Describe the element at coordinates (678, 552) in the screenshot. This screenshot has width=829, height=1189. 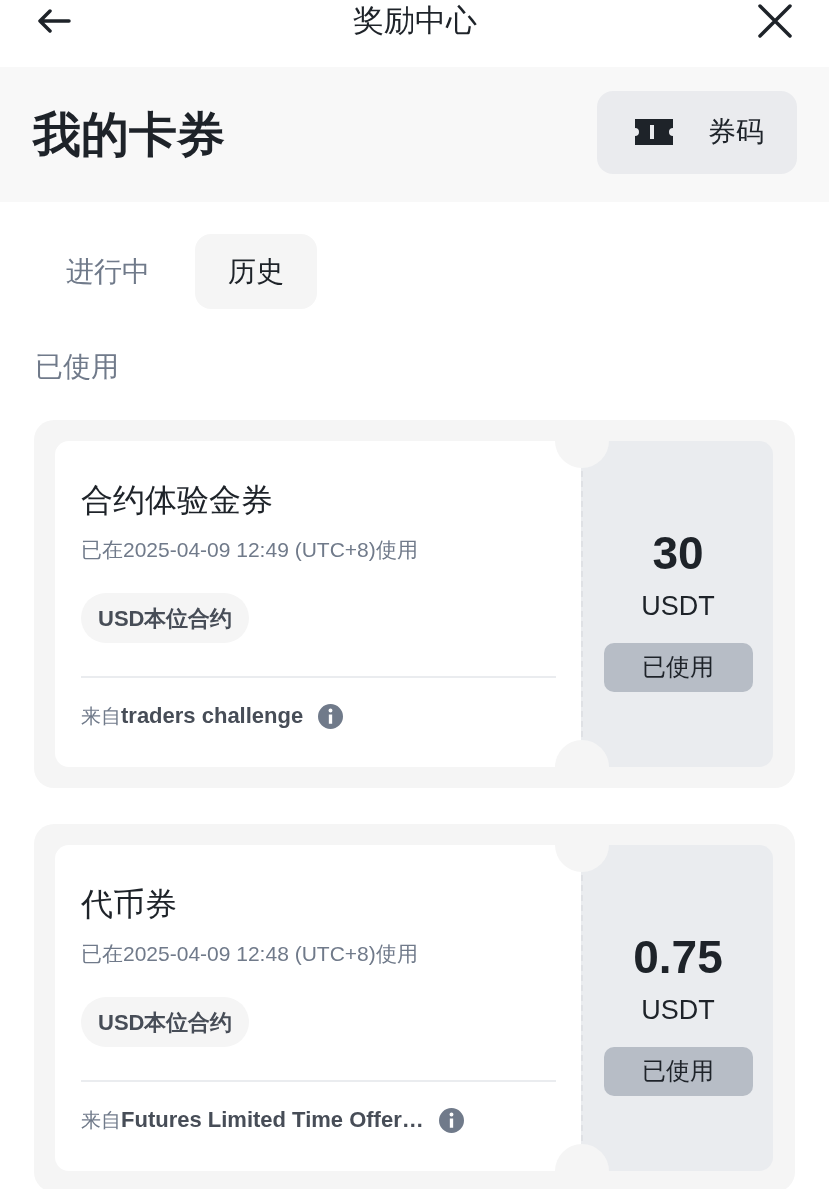
I see `voucher-amount: 30` at that location.